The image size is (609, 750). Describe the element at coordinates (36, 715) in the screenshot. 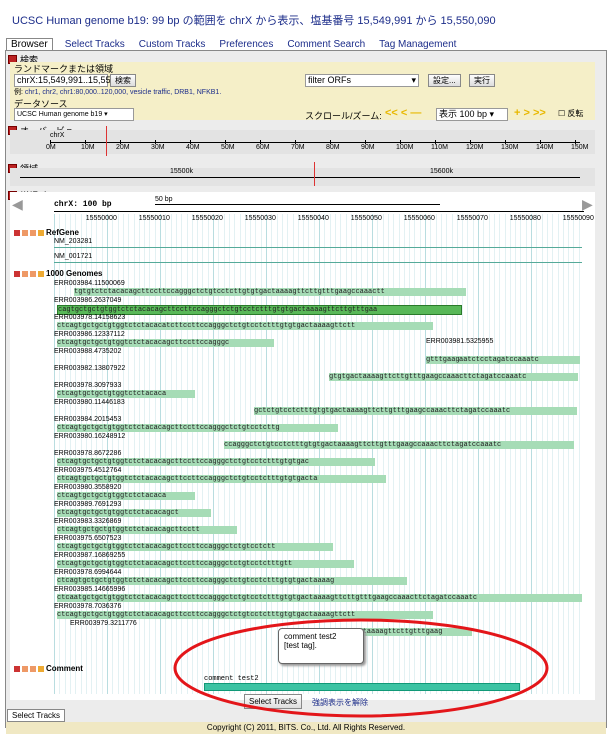

I see `bottom-select-tracks-tab: Select Tracks` at that location.